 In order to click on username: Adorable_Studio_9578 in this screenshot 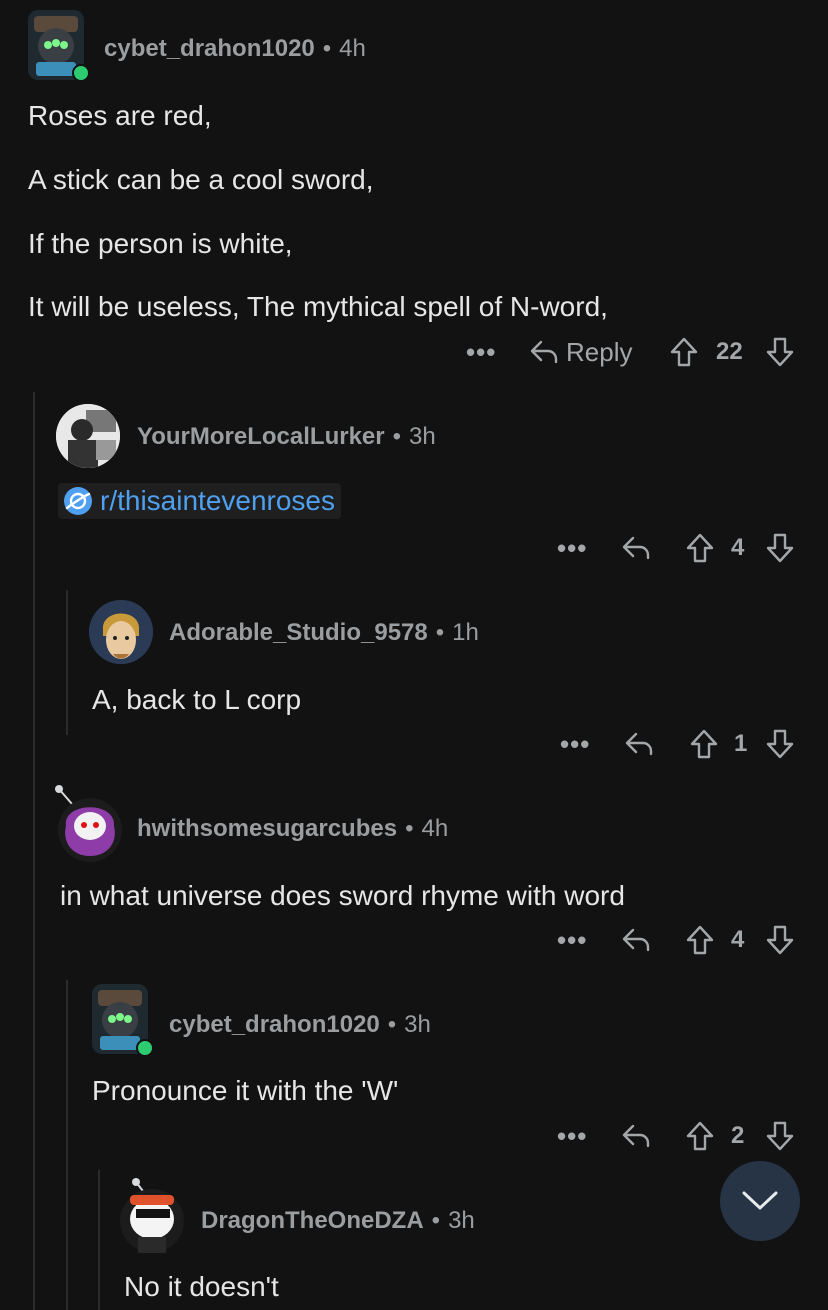, I will do `click(298, 632)`.